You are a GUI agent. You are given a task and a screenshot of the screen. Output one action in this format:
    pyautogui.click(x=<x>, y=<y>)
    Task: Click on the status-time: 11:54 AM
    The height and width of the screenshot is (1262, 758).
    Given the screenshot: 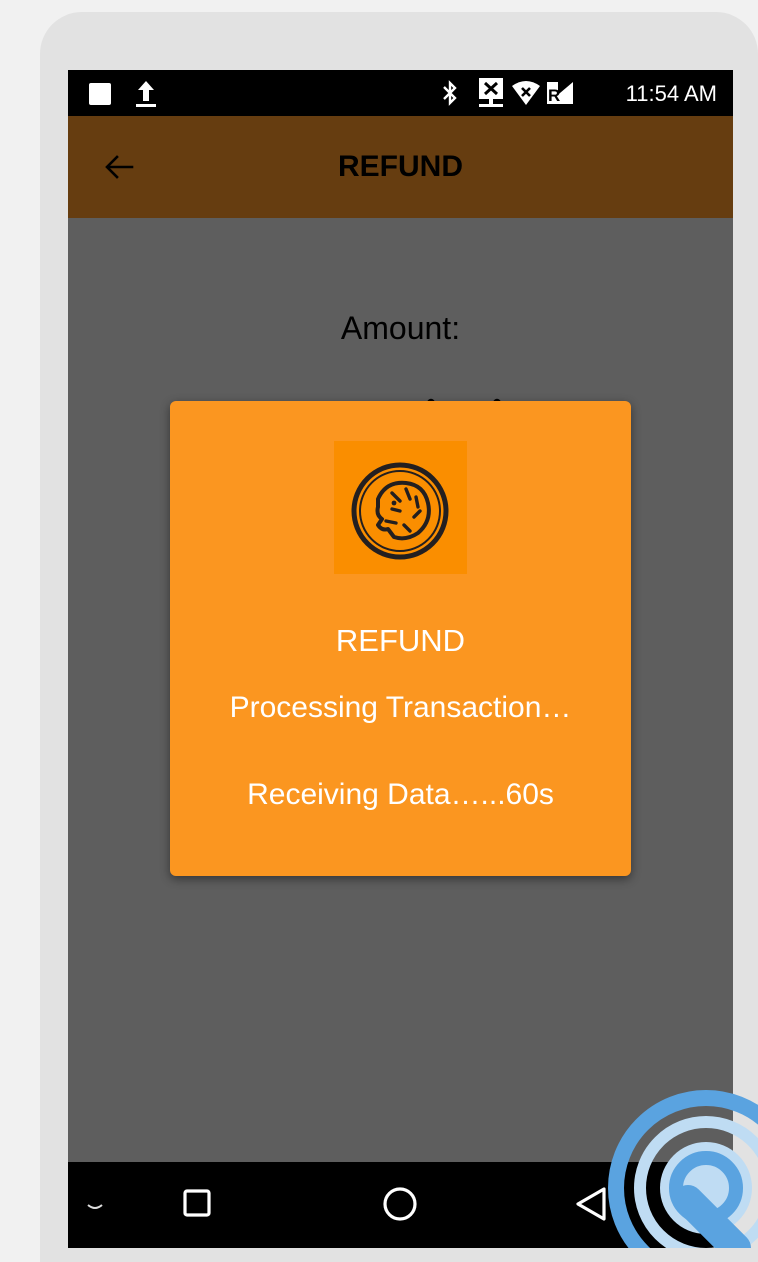 What is the action you would take?
    pyautogui.click(x=671, y=93)
    